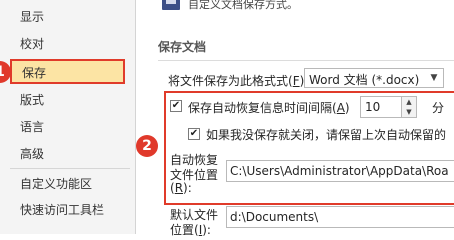 The height and width of the screenshot is (240, 454). Describe the element at coordinates (434, 78) in the screenshot. I see `chevron-down-icon: ▼` at that location.